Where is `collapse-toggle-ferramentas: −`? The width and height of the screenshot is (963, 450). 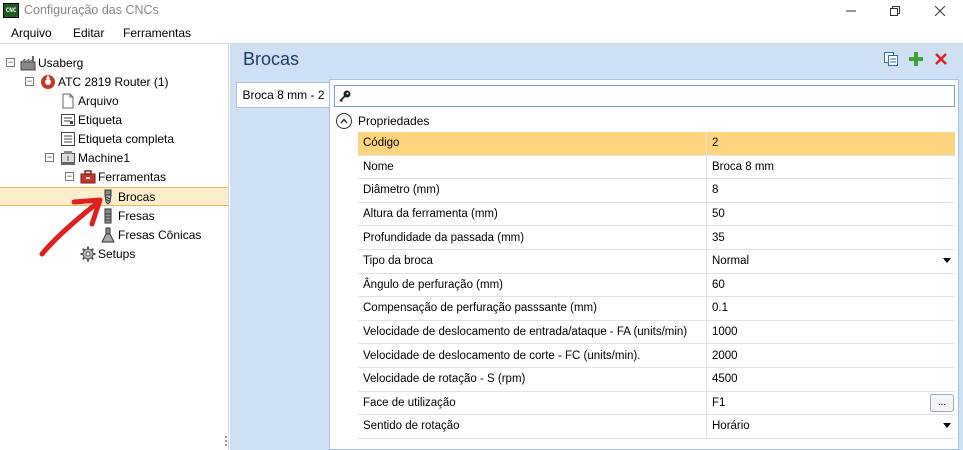
collapse-toggle-ferramentas: − is located at coordinates (69, 176).